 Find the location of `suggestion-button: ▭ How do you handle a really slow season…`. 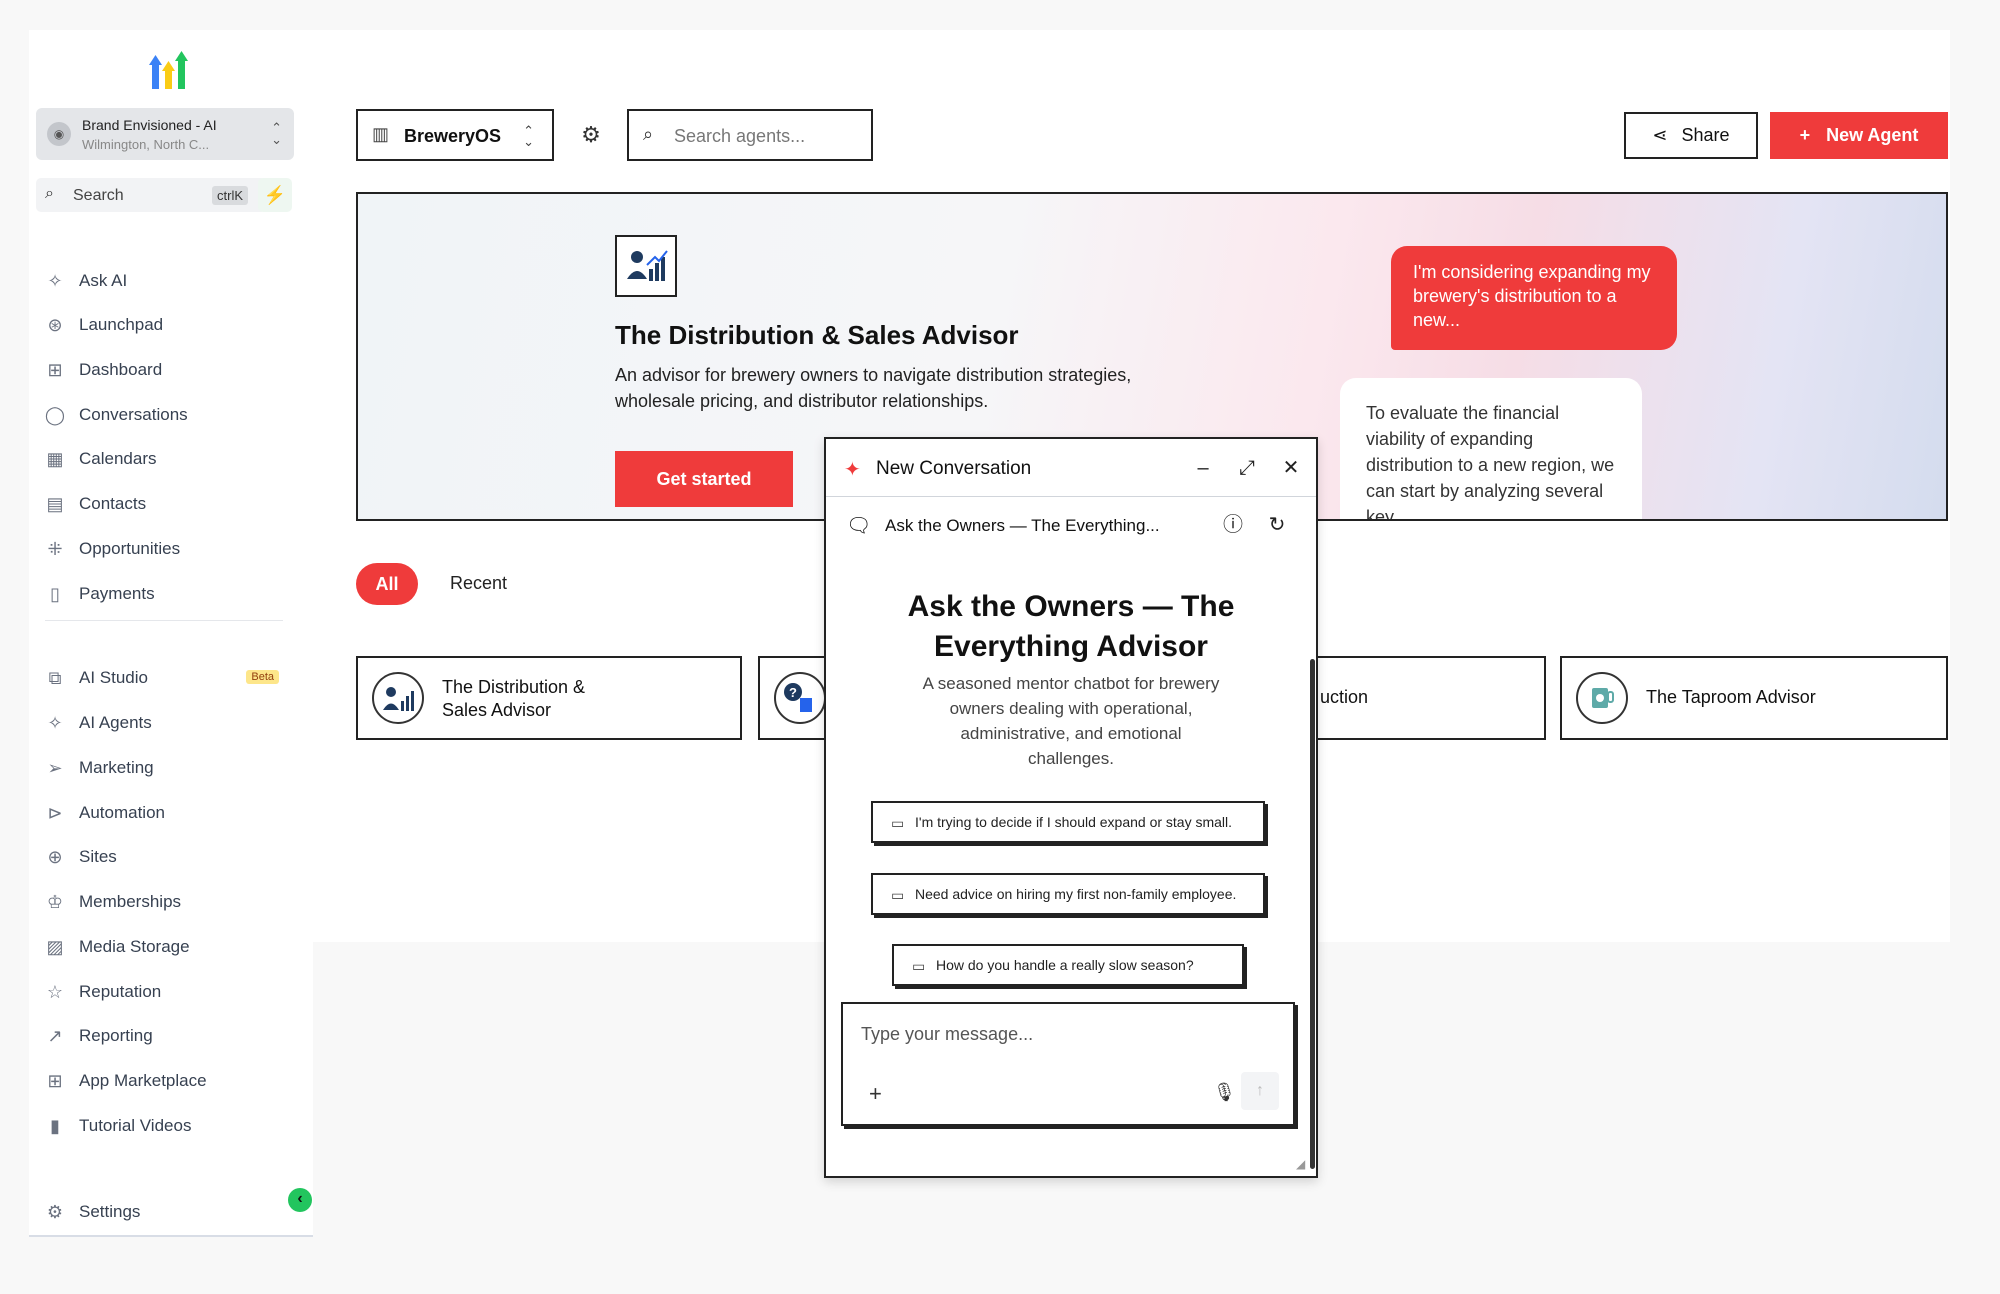

suggestion-button: ▭ How do you handle a really slow season… is located at coordinates (1068, 965).